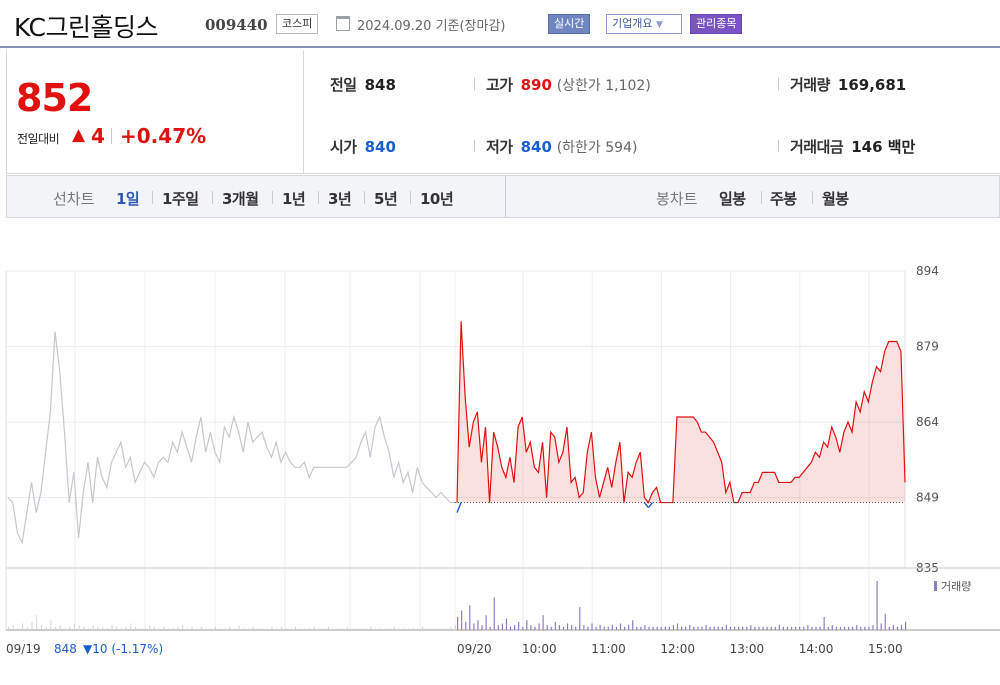 Image resolution: width=1000 pixels, height=685 pixels. I want to click on date-text: 2024.09.20 기준(장마감), so click(431, 26).